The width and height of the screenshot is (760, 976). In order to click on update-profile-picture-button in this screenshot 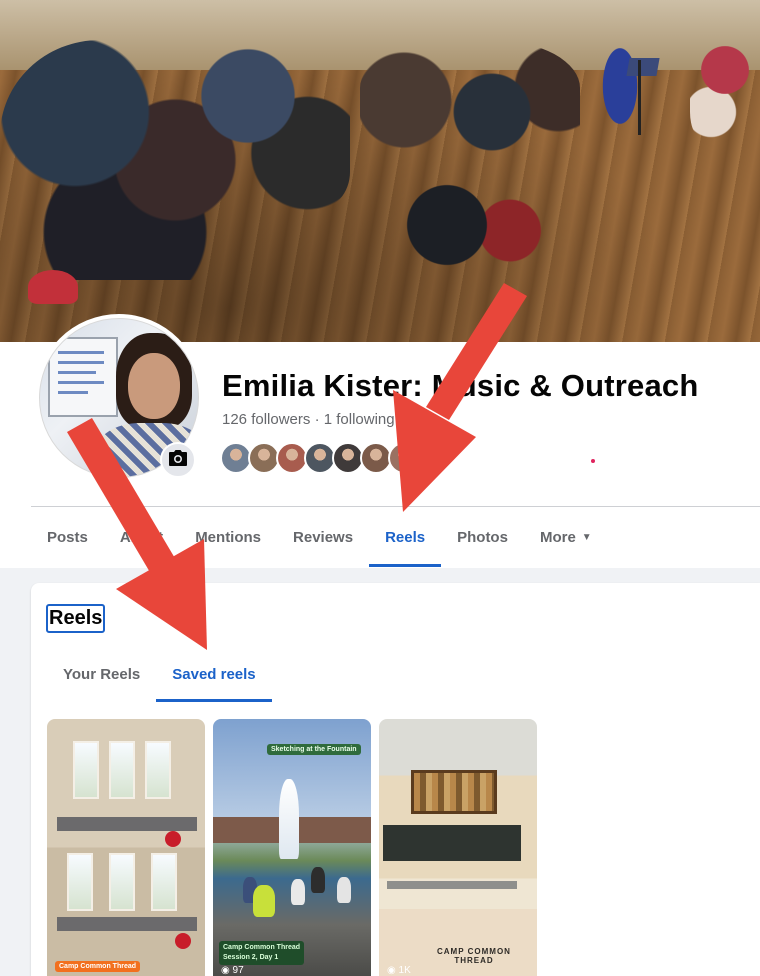, I will do `click(178, 460)`.